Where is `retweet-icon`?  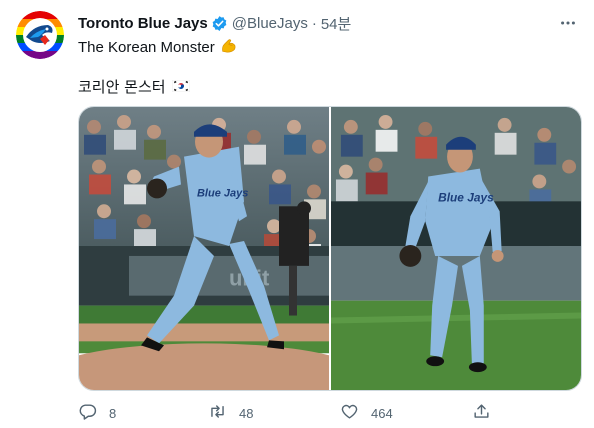 retweet-icon is located at coordinates (217, 413).